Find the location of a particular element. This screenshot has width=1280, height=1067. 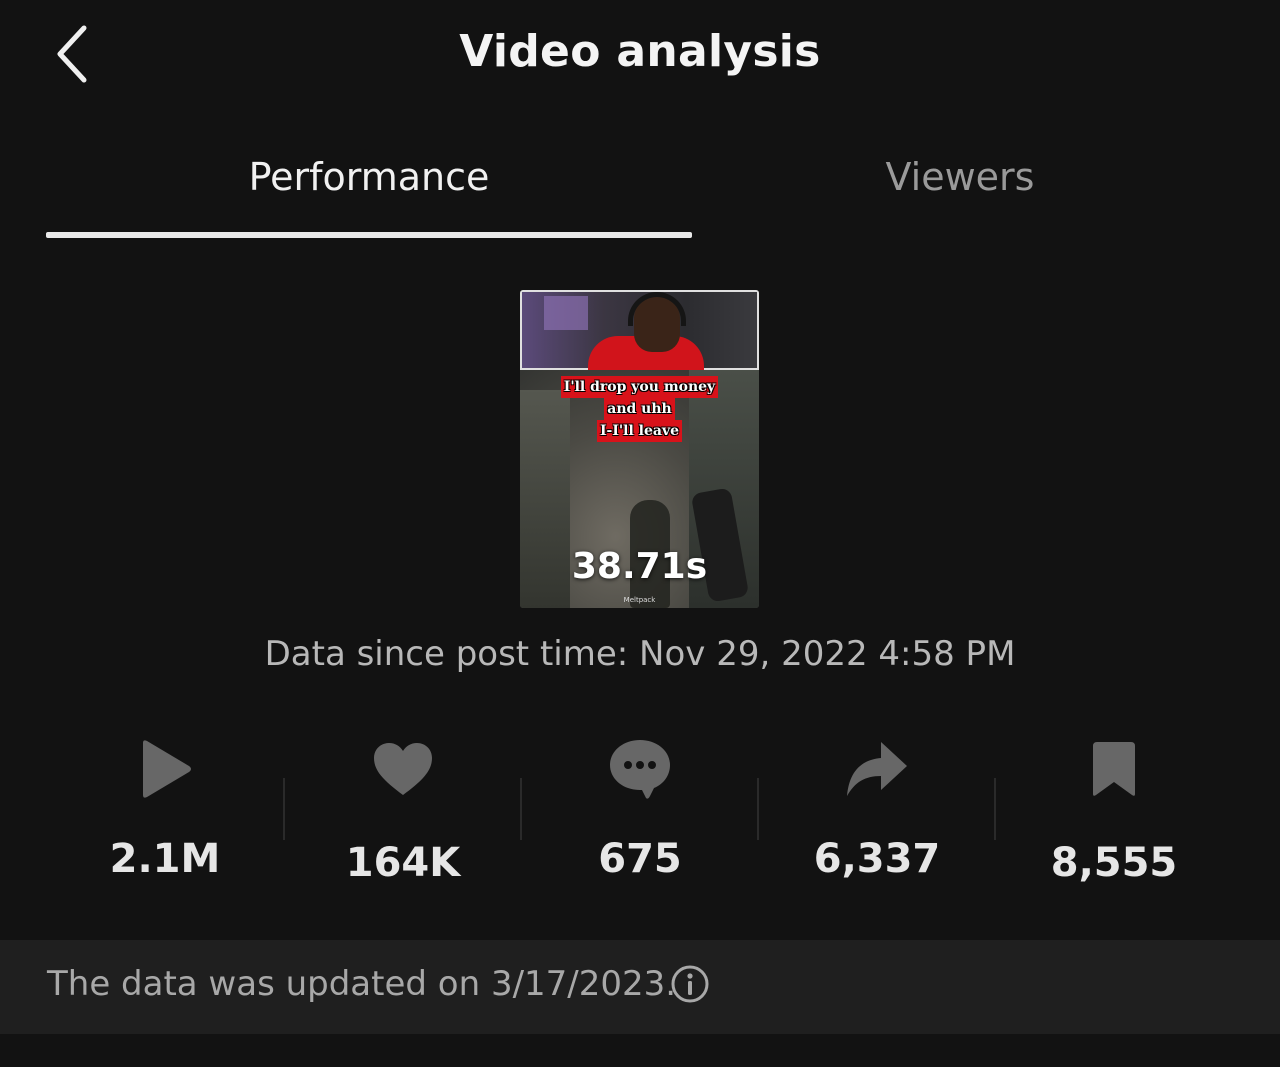

stat-value: 8,555 is located at coordinates (1114, 863).